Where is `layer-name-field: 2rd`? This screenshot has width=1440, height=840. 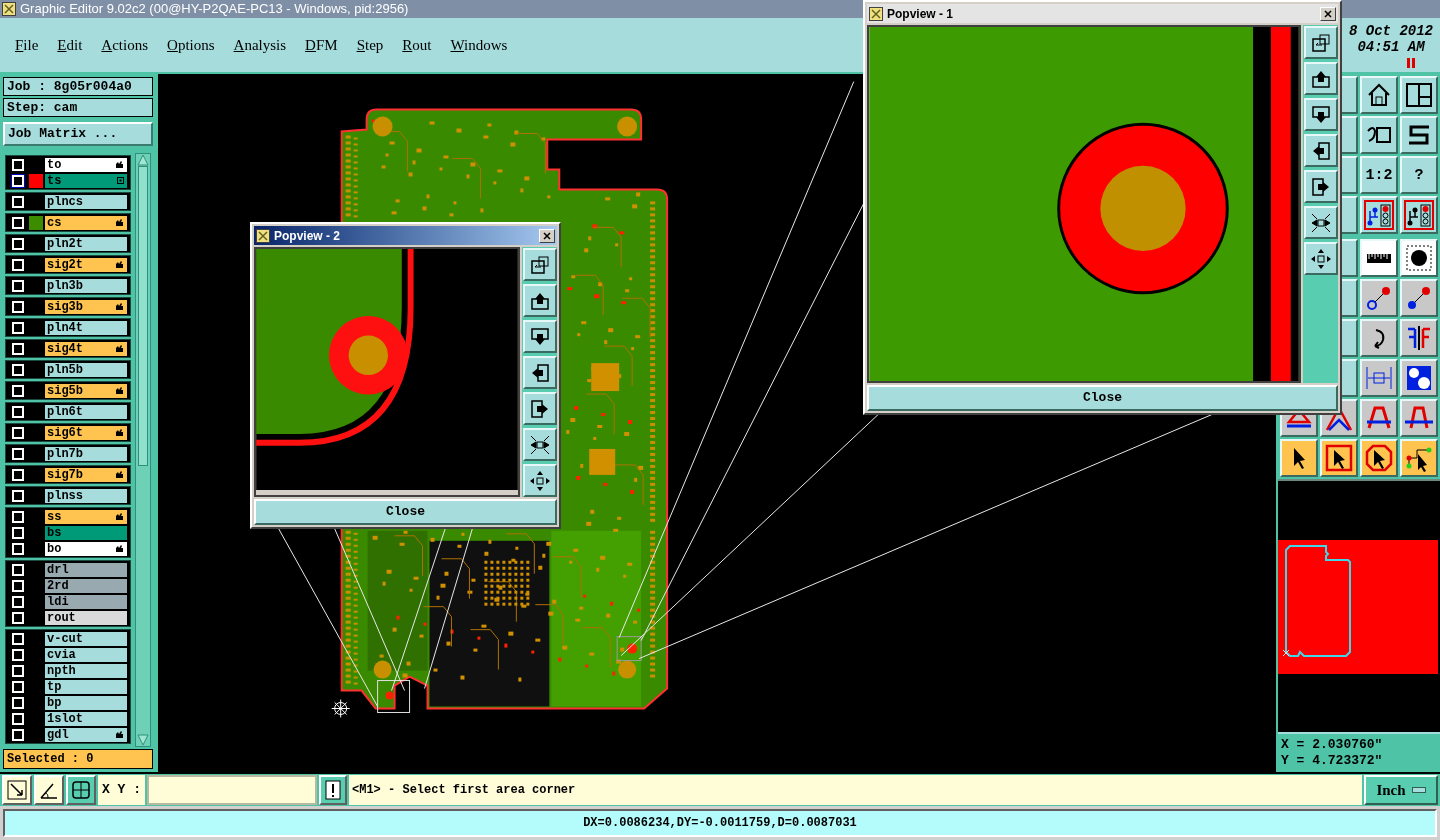
layer-name-field: 2rd is located at coordinates (86, 585).